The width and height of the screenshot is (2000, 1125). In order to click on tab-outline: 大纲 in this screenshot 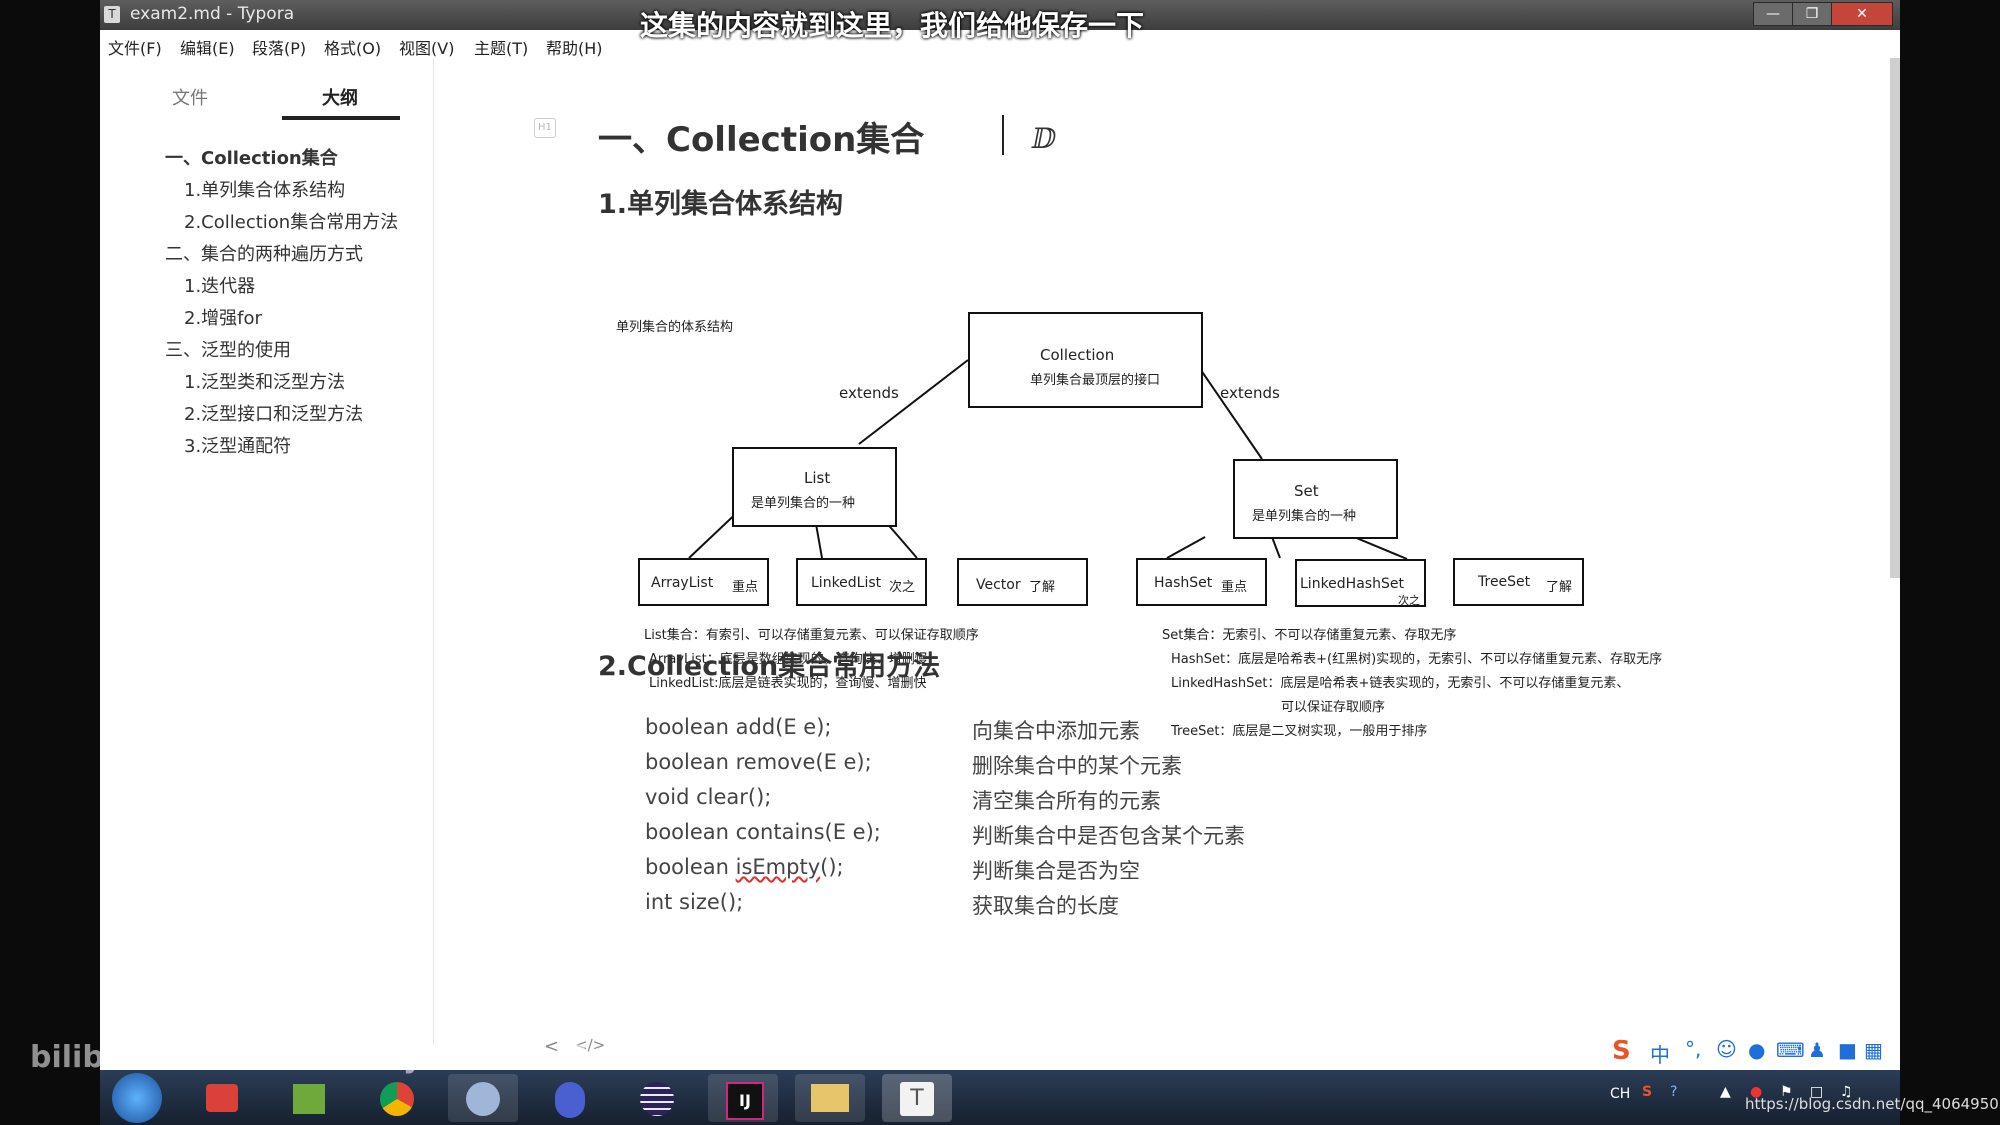, I will do `click(340, 97)`.